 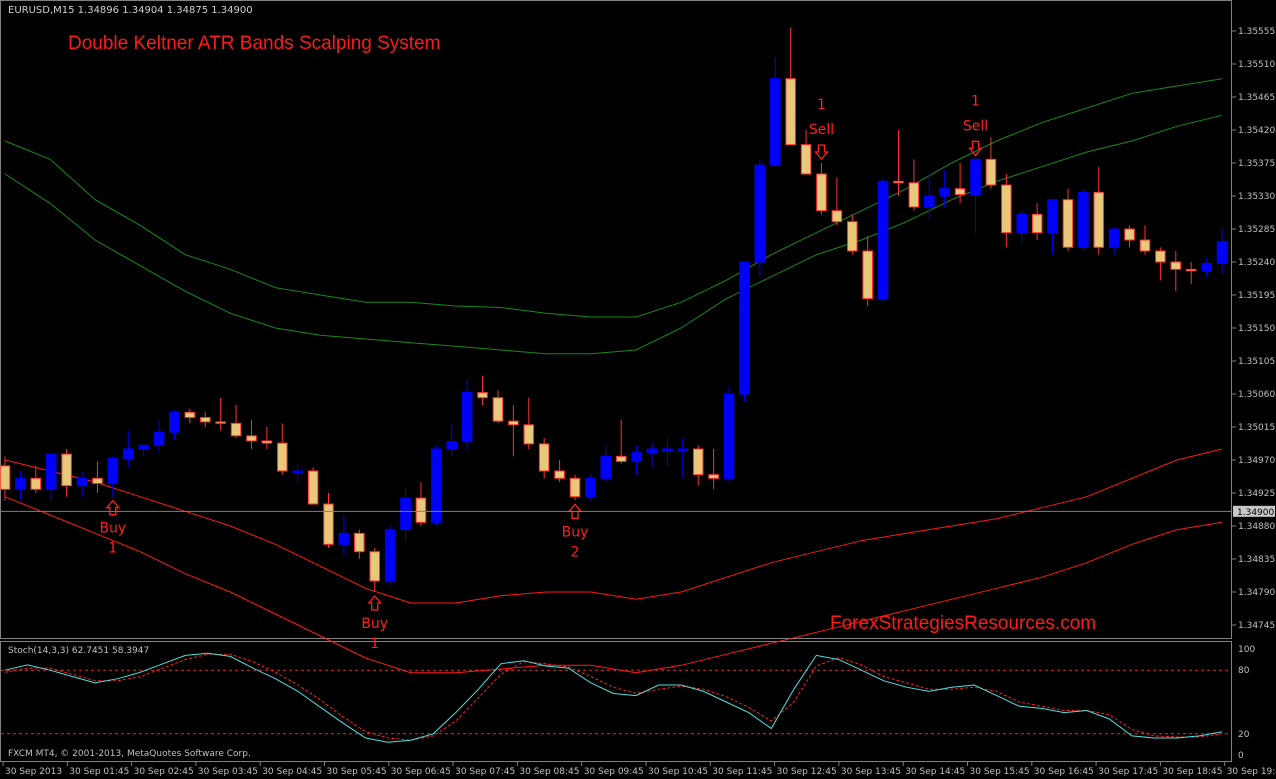 What do you see at coordinates (421, 772) in the screenshot?
I see `x-tick-label: 30 Sep 06:45` at bounding box center [421, 772].